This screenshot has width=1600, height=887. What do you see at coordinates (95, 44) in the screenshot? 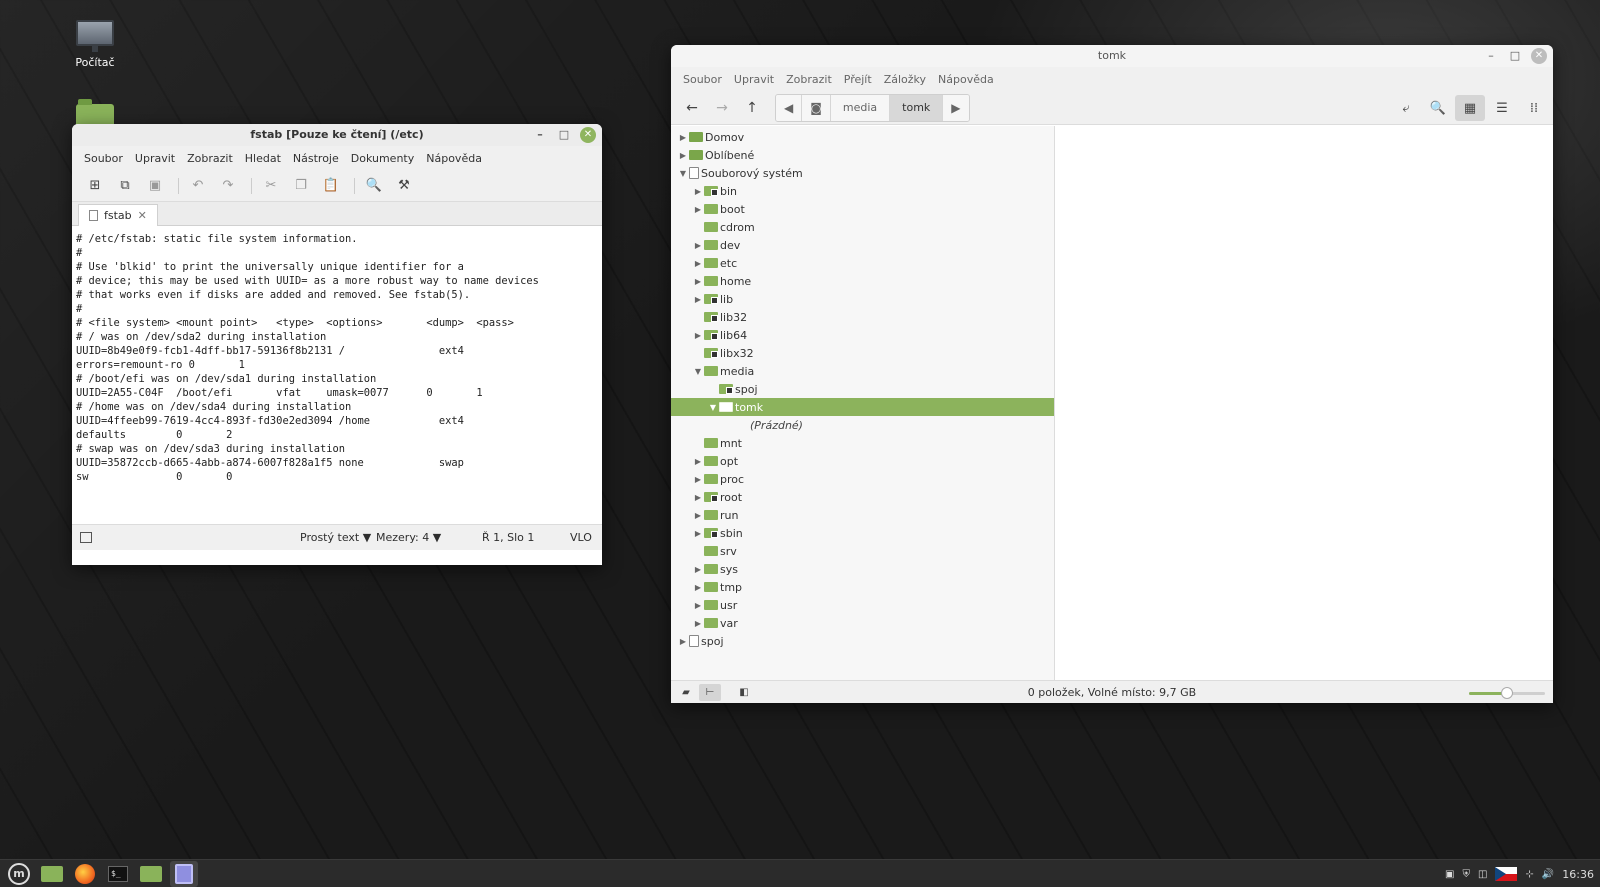
I see `desktop-icon-computer: Počítač` at bounding box center [95, 44].